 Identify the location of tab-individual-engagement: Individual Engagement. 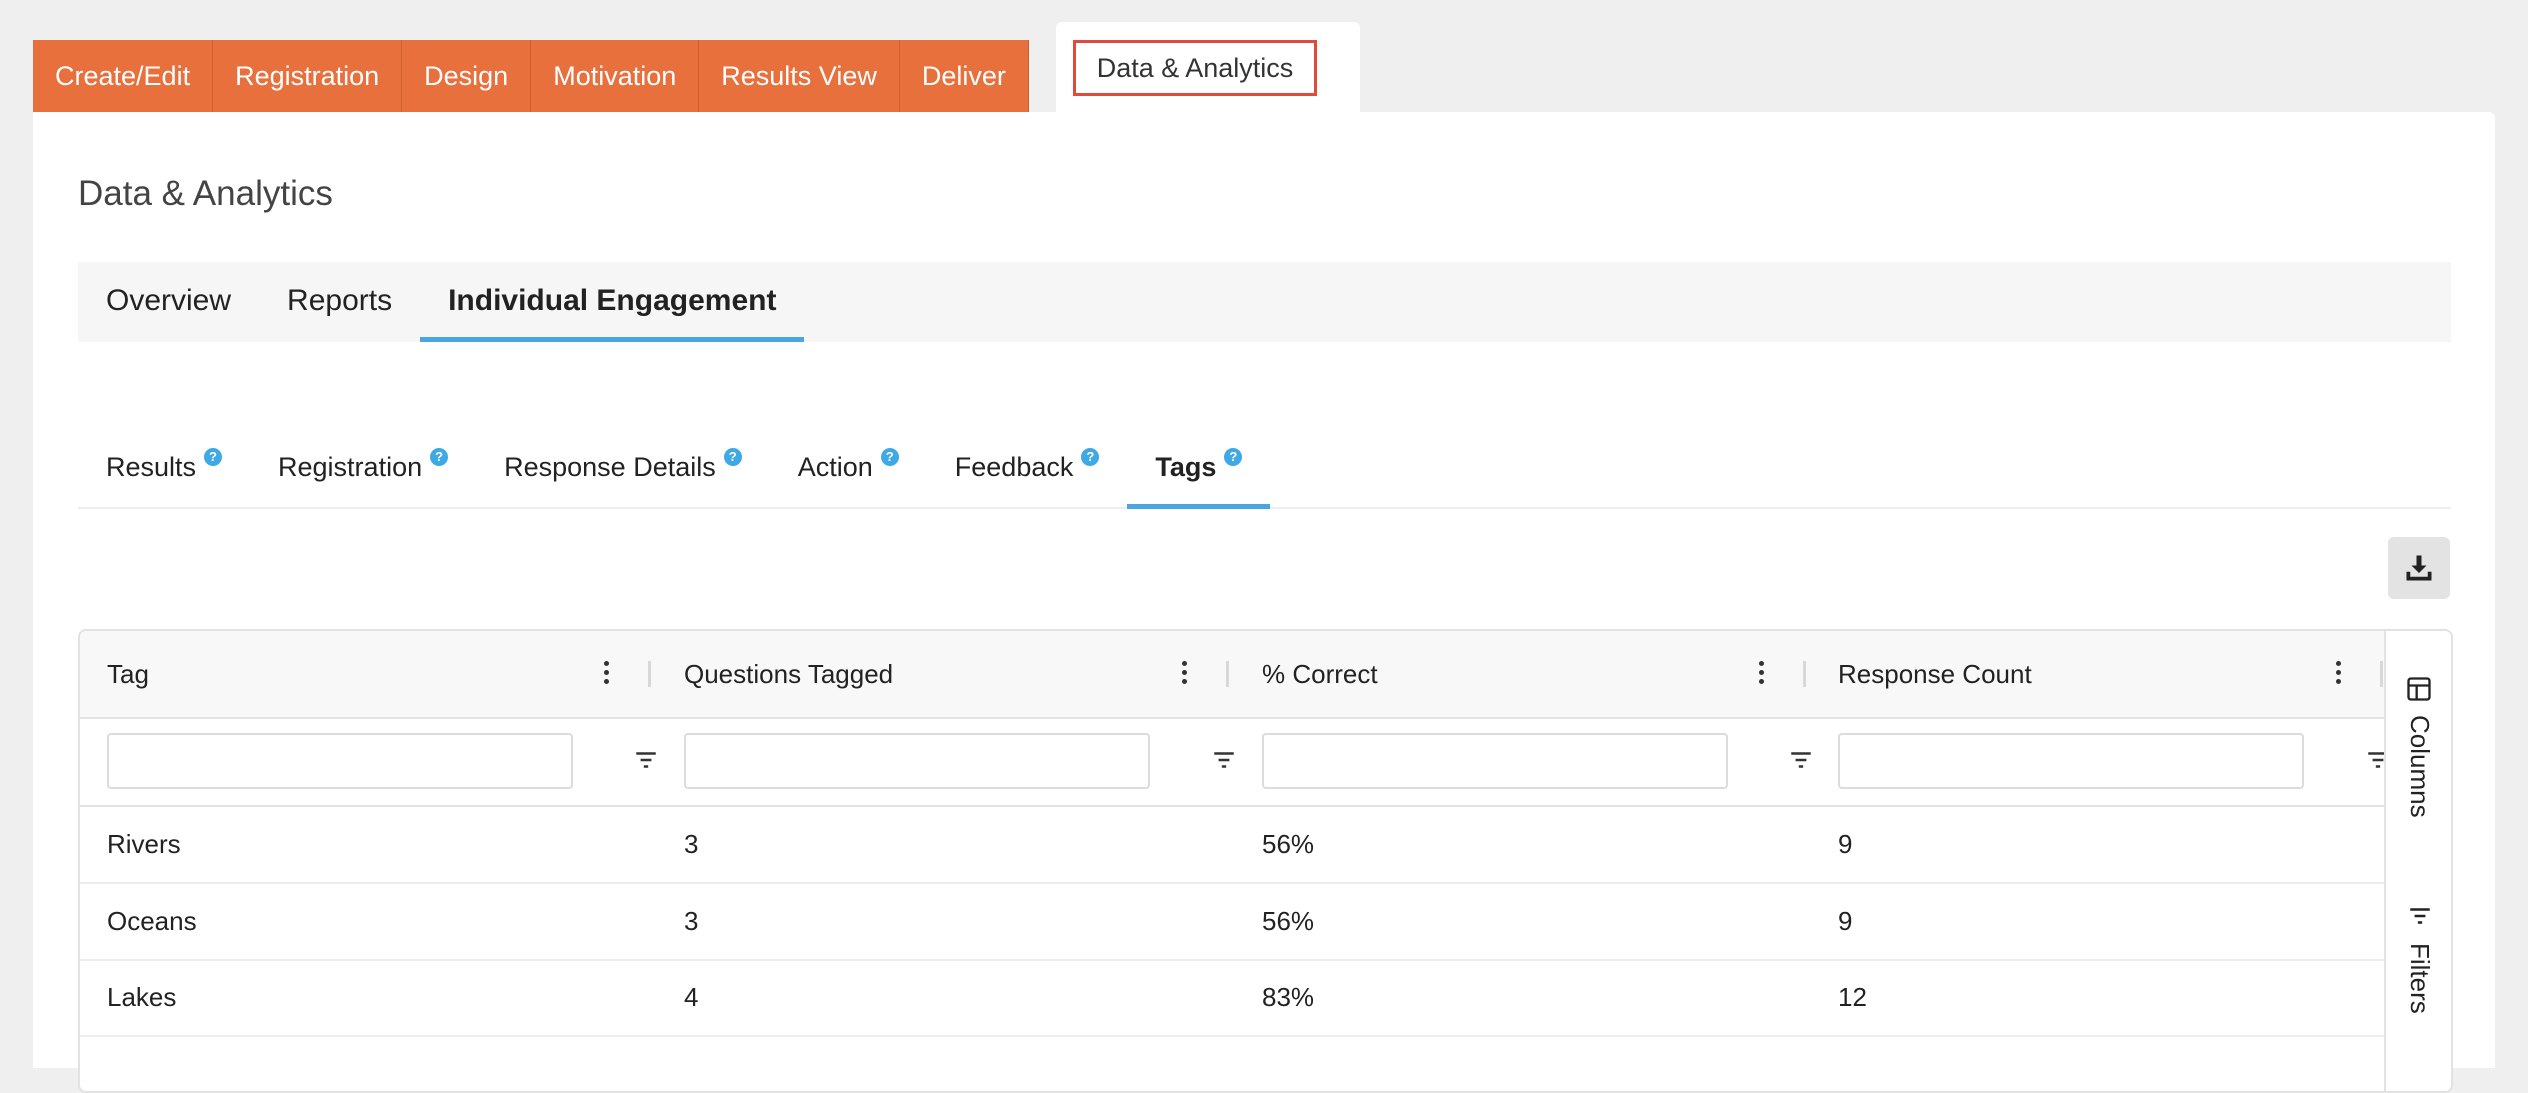
(612, 302).